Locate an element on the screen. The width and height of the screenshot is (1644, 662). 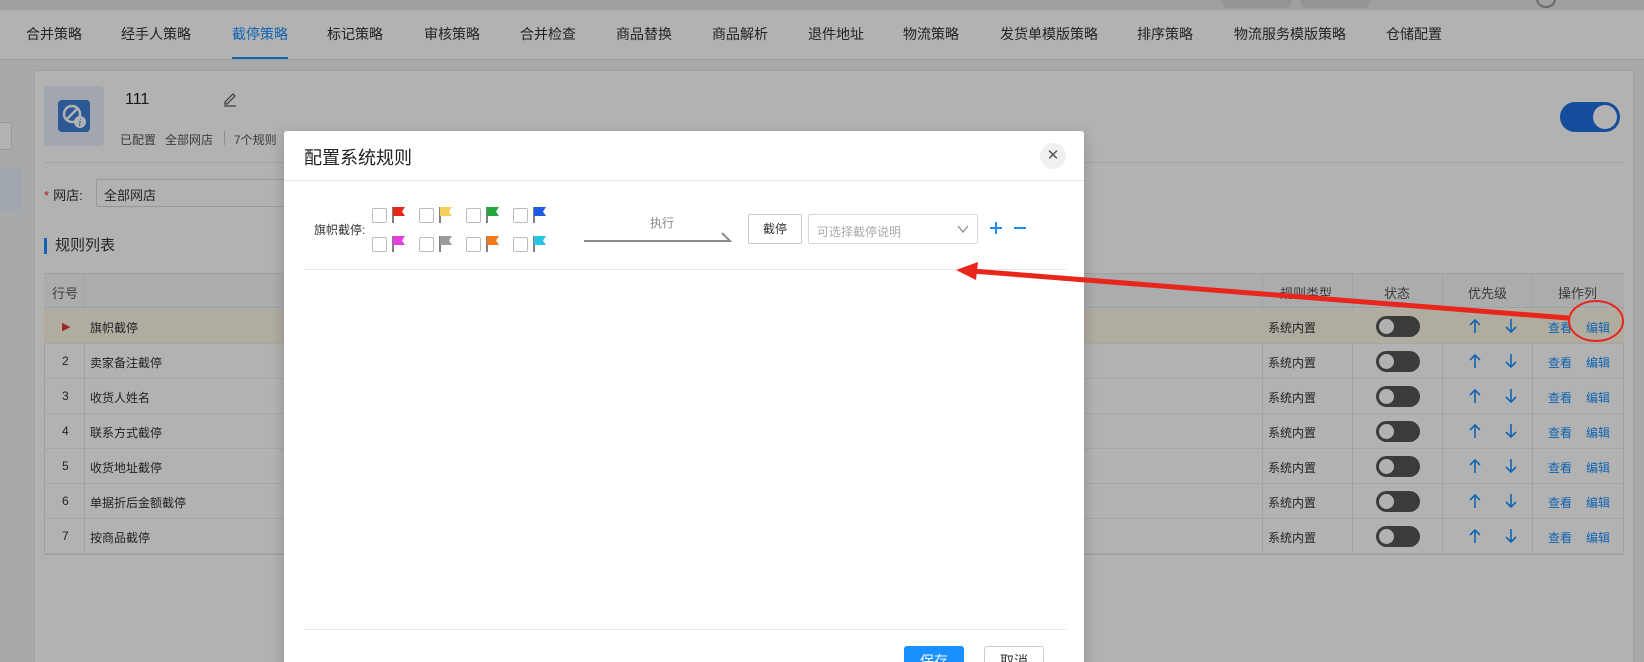
orange-flag-icon is located at coordinates (492, 244).